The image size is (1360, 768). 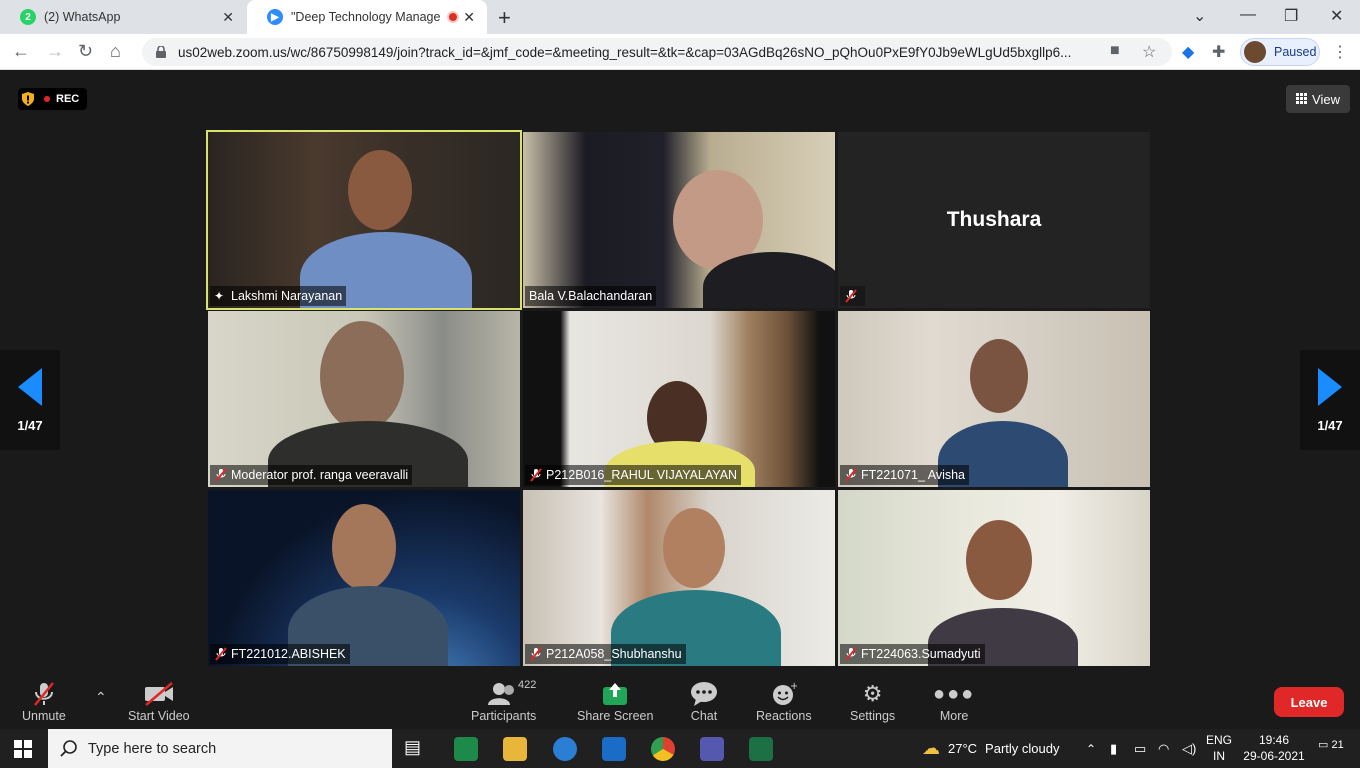 I want to click on search-icon, so click(x=68, y=748).